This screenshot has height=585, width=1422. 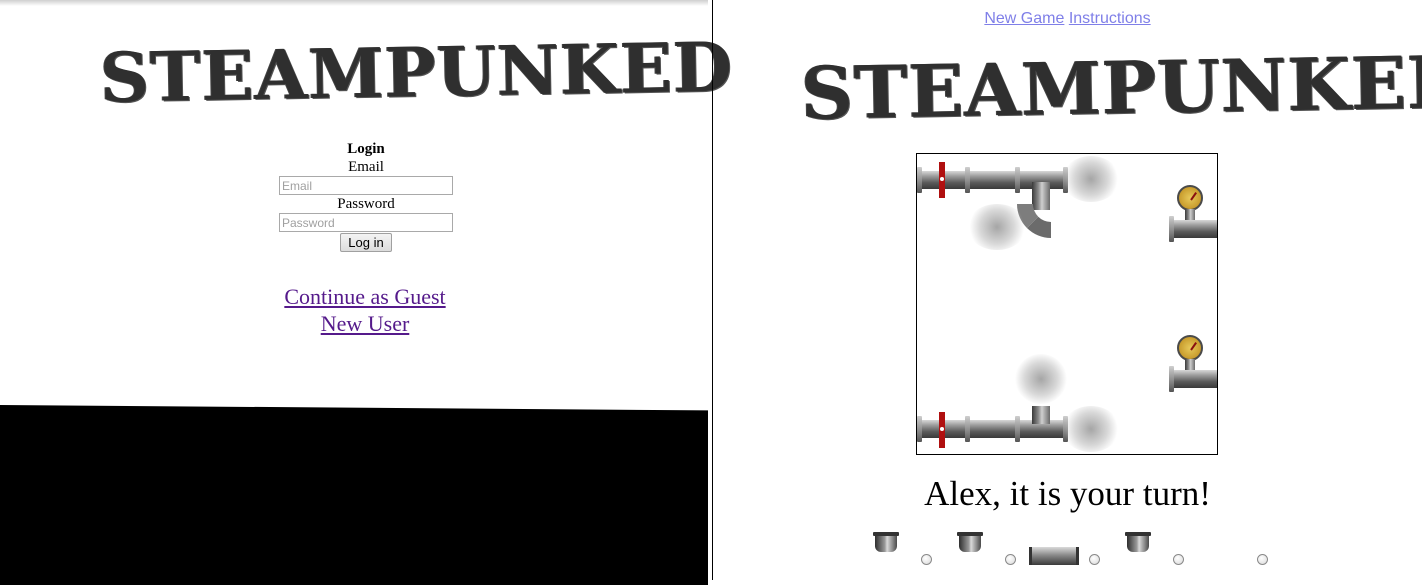 I want to click on instructions-link: Instructions, so click(x=1110, y=18).